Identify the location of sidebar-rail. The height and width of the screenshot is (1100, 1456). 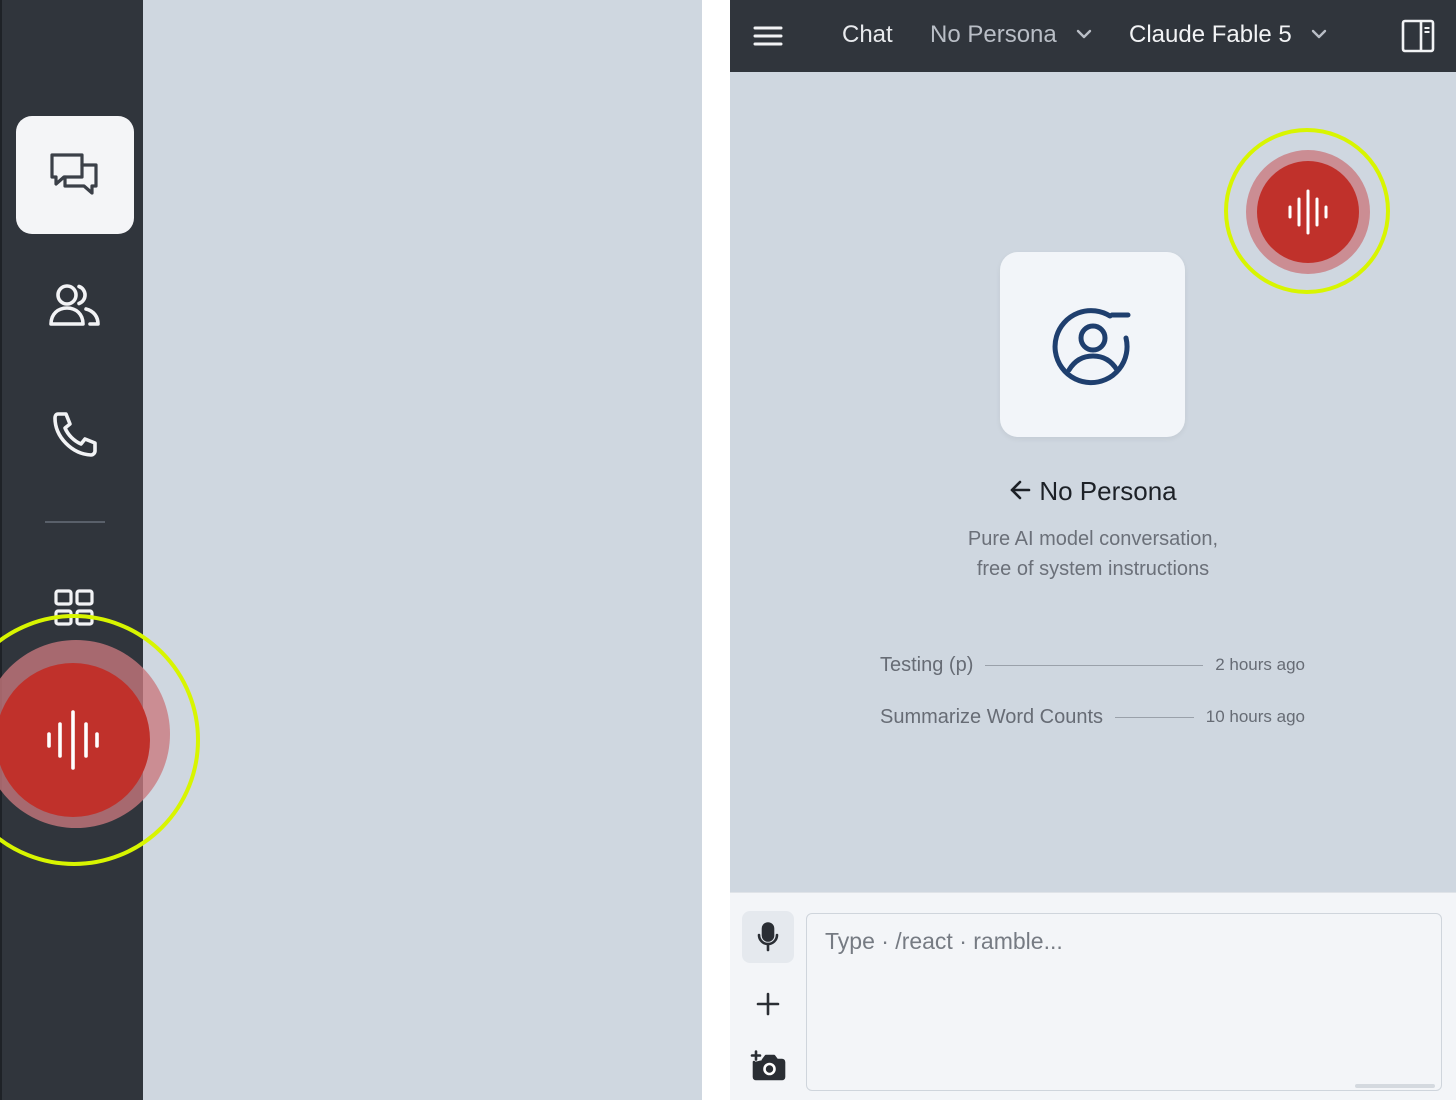
(71, 550).